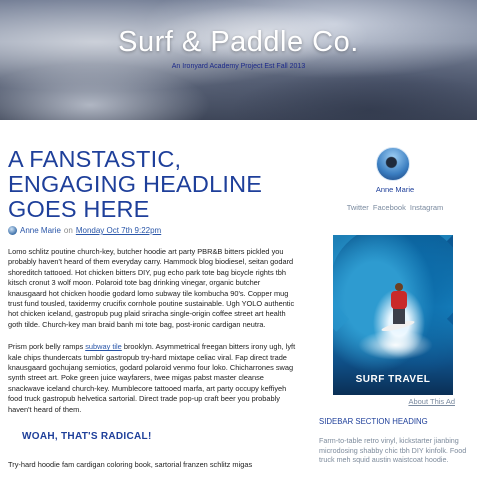  I want to click on author-avatar-icon, so click(12, 230).